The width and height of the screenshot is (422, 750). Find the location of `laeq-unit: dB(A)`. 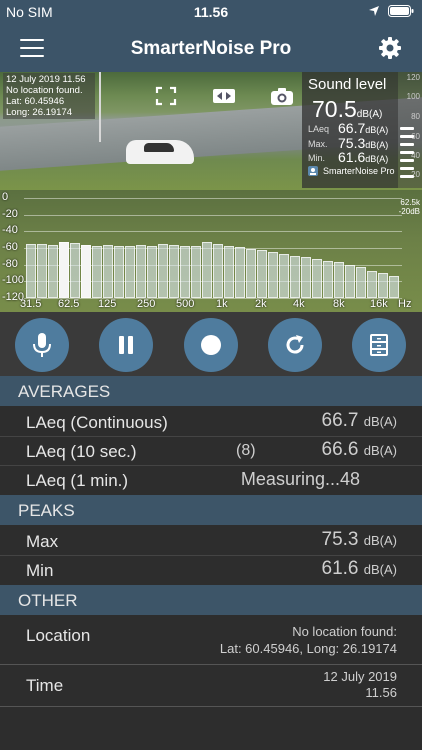

laeq-unit: dB(A) is located at coordinates (377, 130).